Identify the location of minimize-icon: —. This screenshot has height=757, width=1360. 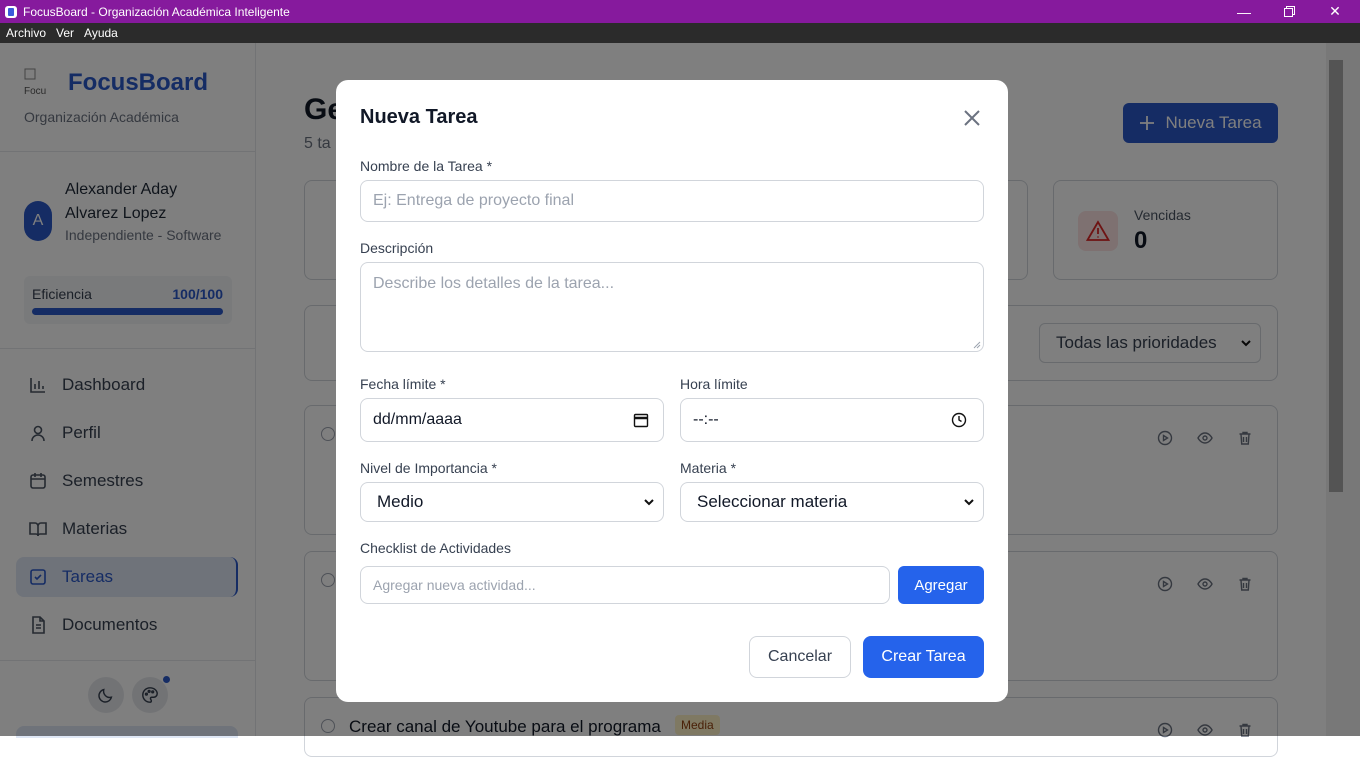
(1244, 11).